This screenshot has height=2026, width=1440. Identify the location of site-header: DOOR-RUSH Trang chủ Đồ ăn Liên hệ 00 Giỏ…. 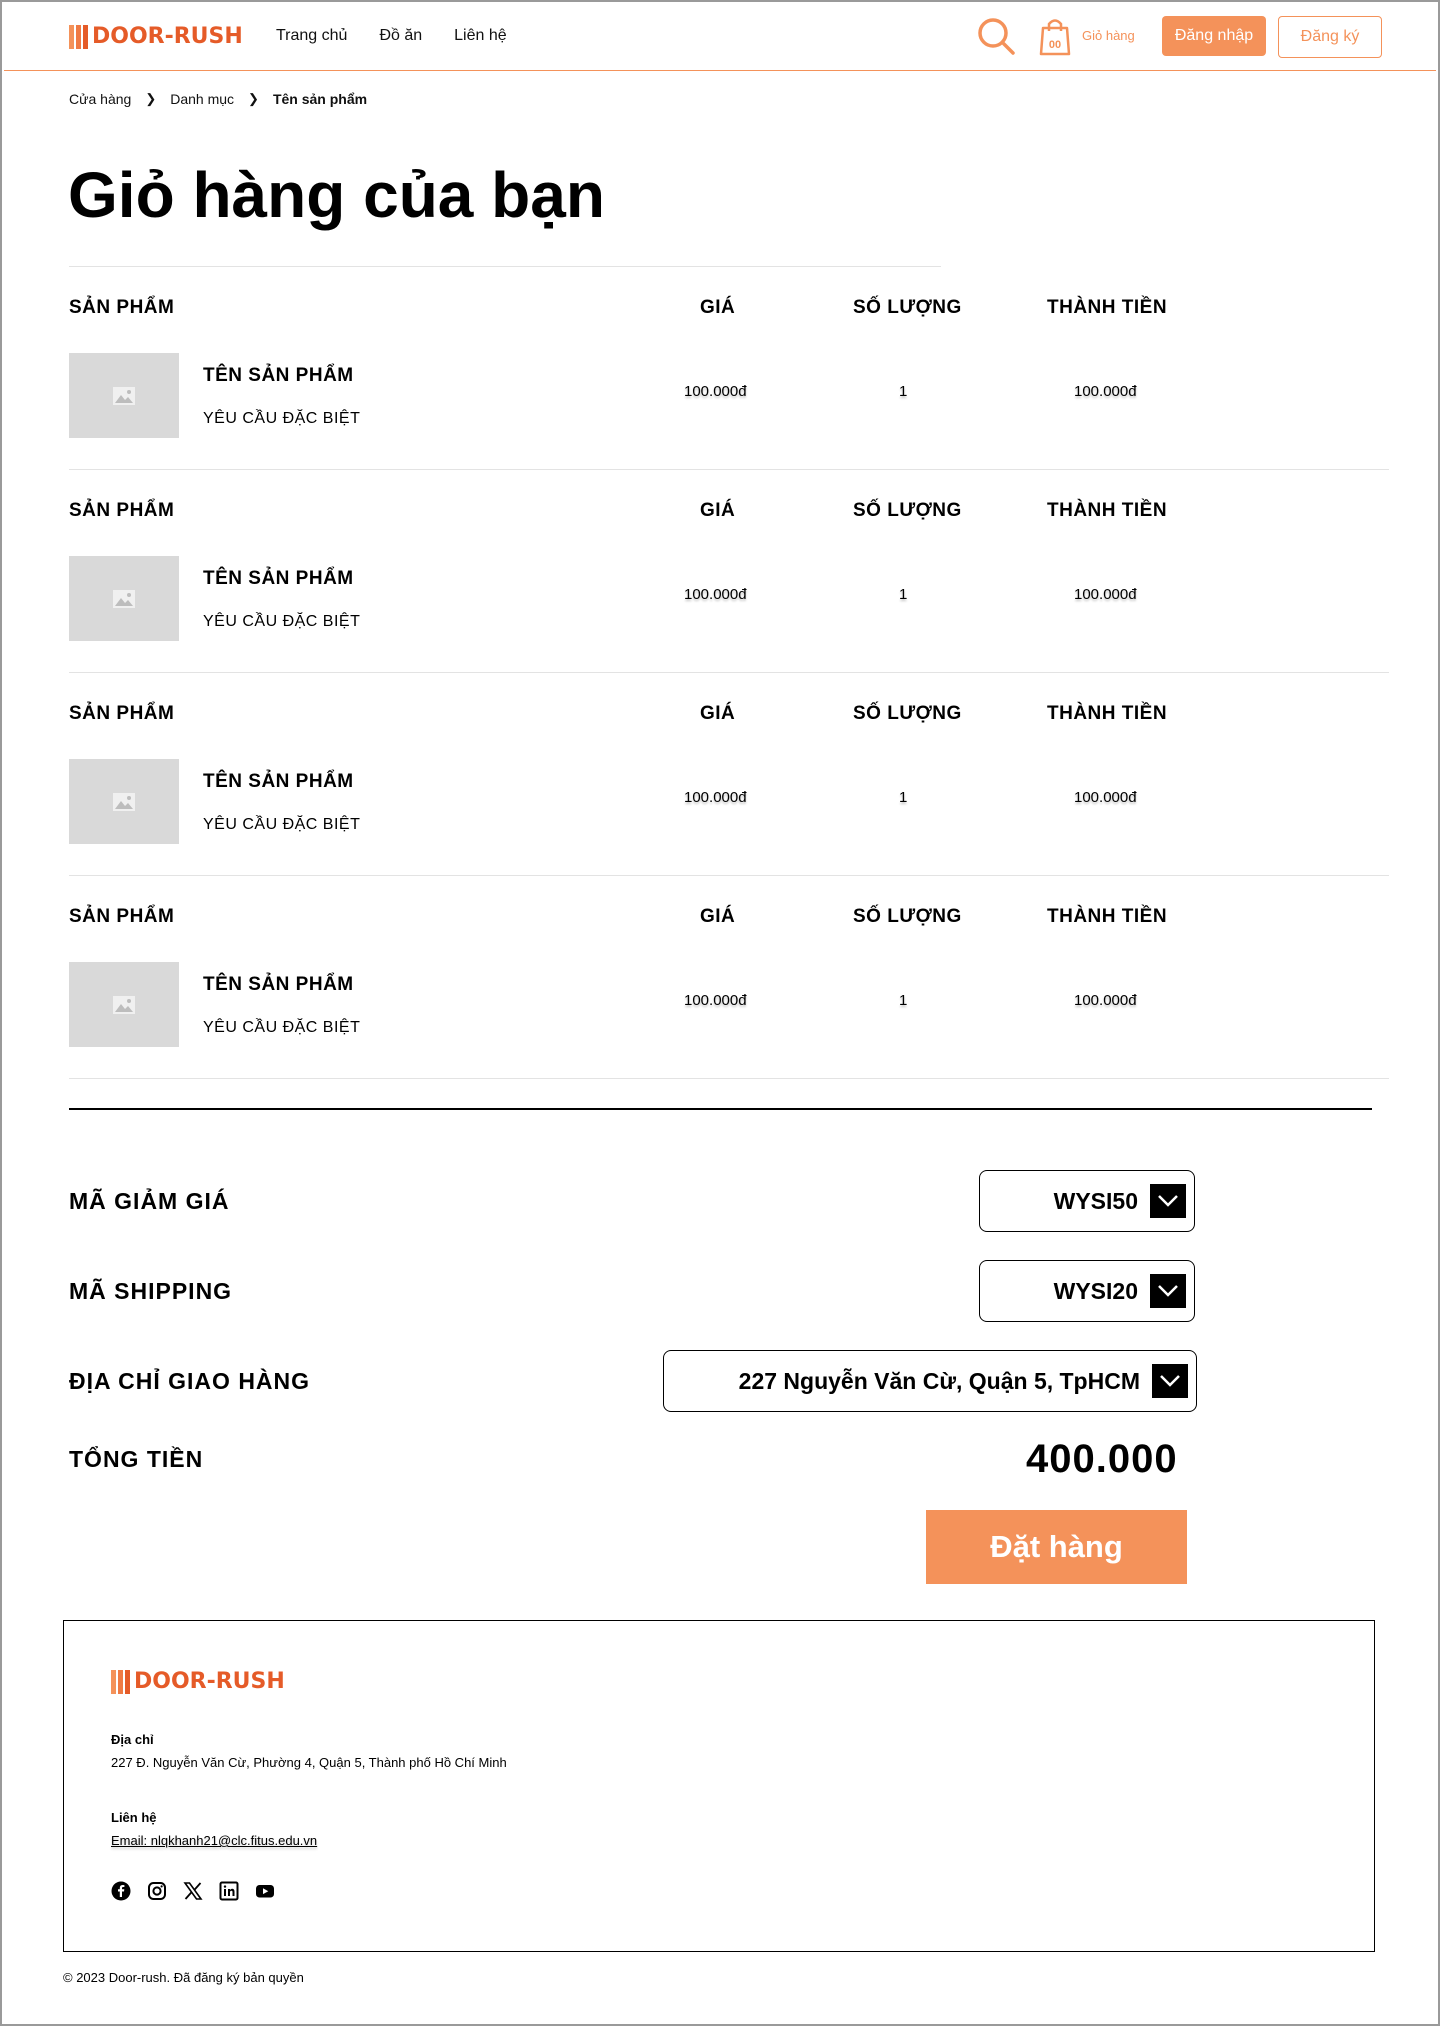
(720, 36).